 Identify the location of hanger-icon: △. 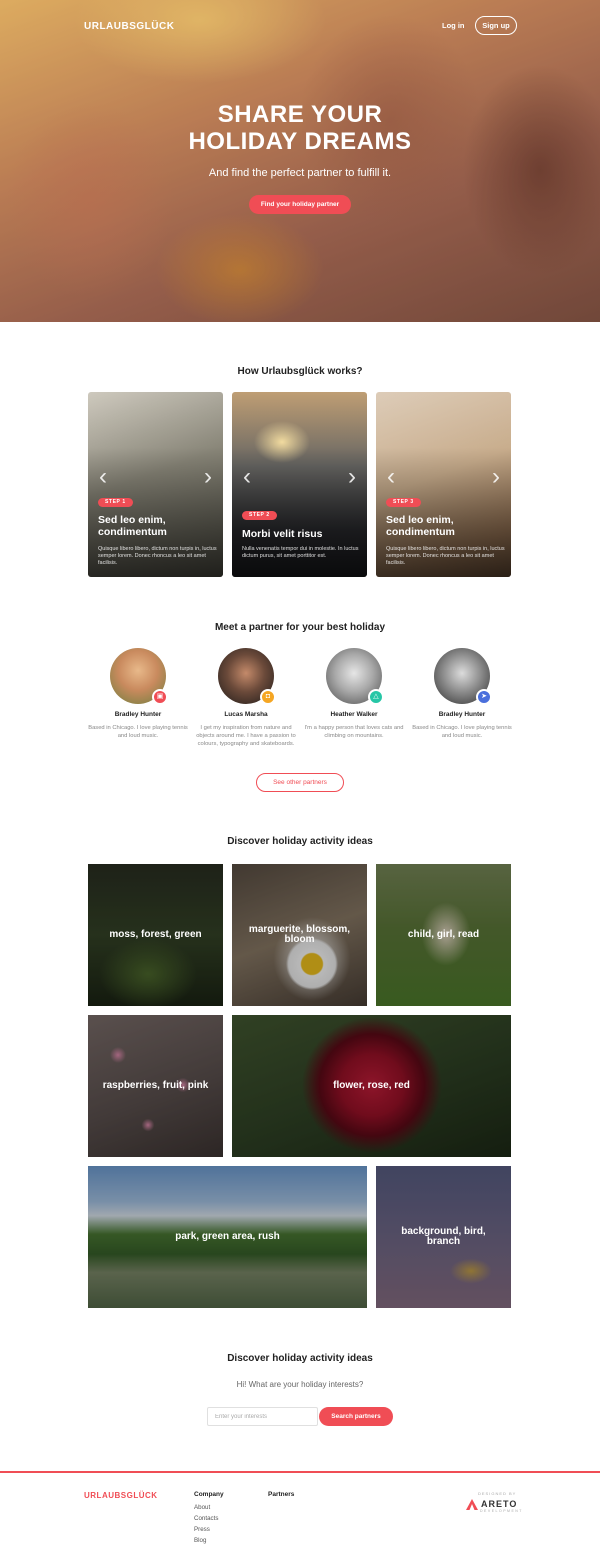
(376, 697).